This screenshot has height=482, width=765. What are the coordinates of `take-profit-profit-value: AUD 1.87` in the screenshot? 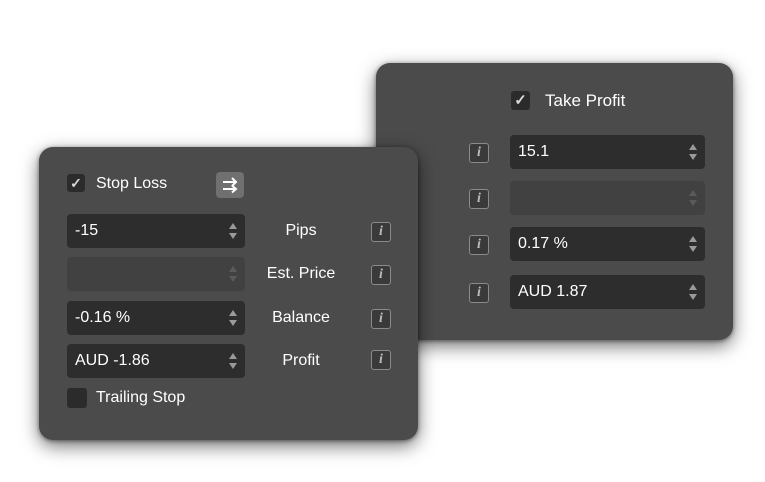 It's located at (553, 291).